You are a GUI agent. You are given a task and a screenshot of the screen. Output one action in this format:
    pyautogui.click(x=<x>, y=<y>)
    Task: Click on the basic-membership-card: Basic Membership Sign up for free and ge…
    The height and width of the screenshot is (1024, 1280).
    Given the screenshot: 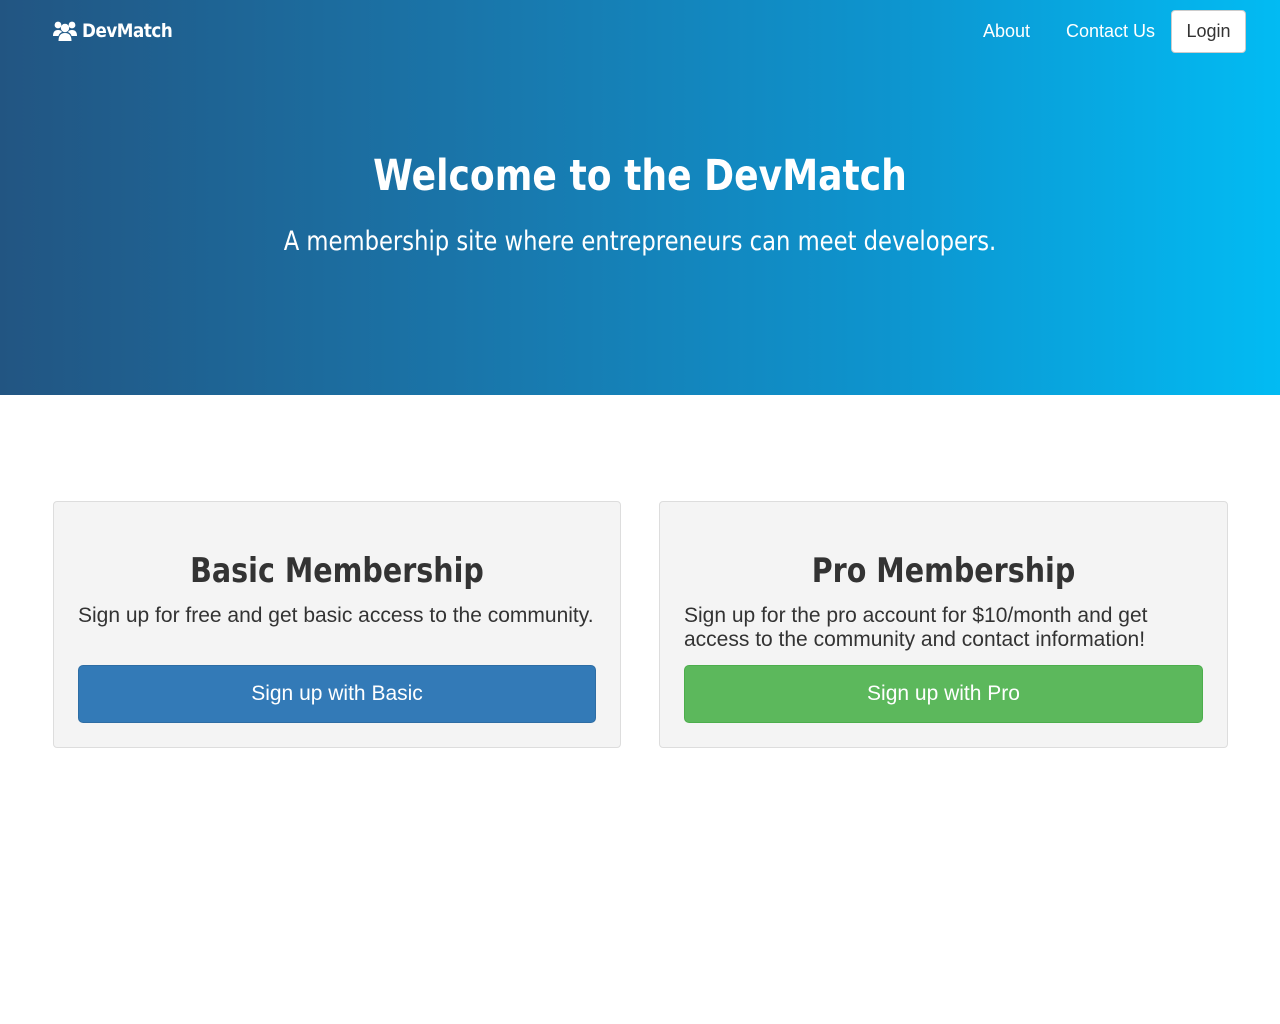 What is the action you would take?
    pyautogui.click(x=337, y=624)
    